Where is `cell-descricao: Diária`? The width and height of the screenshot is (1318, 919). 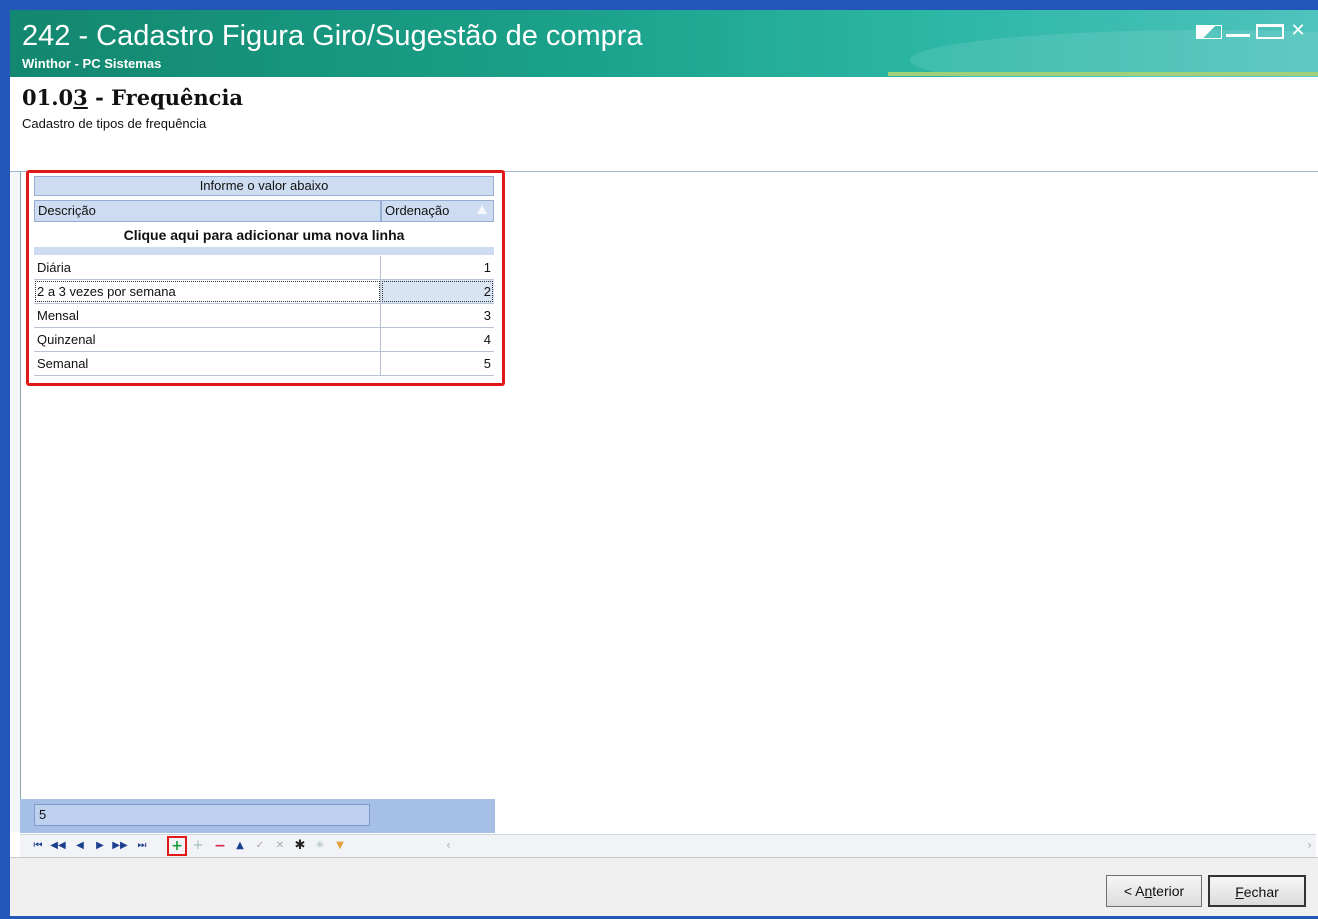
cell-descricao: Diária is located at coordinates (207, 267).